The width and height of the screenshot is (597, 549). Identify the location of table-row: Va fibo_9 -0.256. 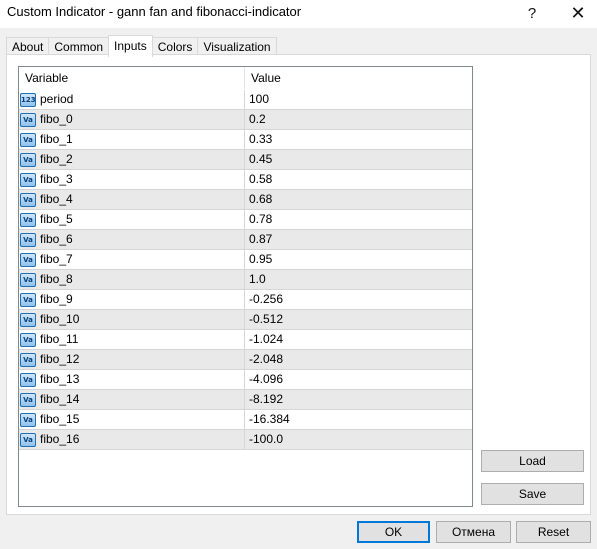
(245, 300).